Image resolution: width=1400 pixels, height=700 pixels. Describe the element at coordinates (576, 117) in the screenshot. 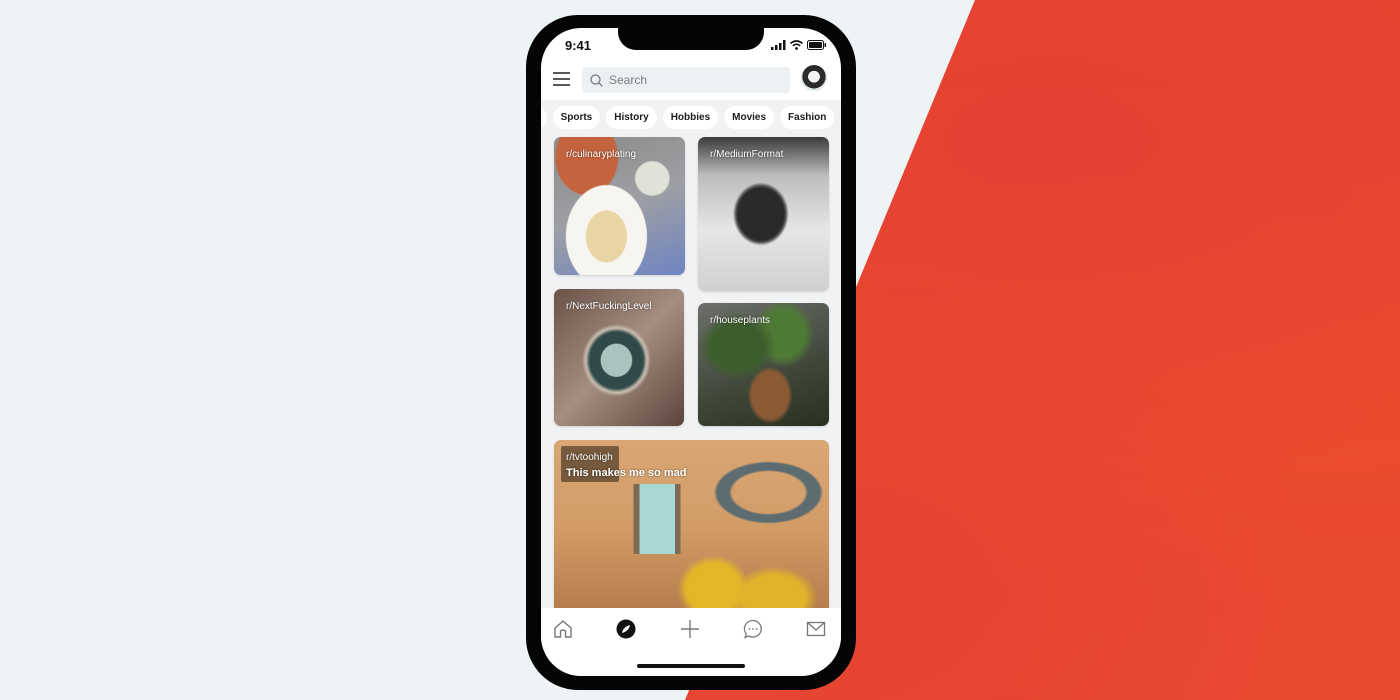

I see `chip-sports: Sports` at that location.